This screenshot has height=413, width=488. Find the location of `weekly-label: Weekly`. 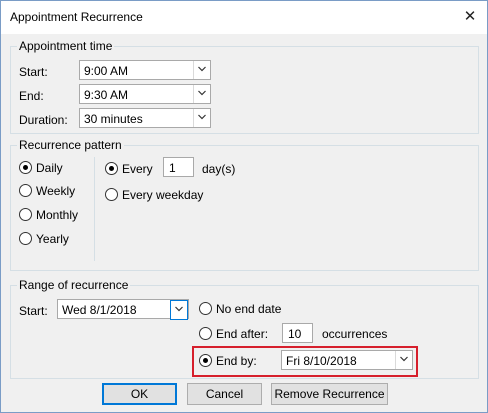

weekly-label: Weekly is located at coordinates (55, 191).